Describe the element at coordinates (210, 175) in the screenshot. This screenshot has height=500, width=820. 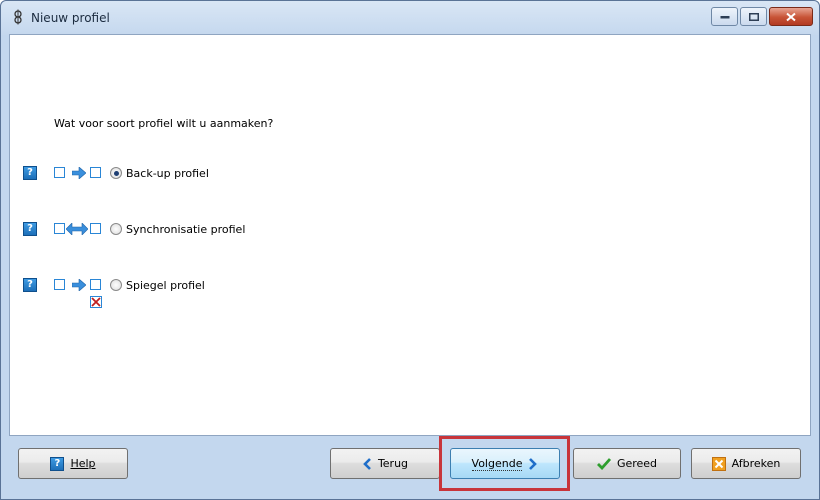
I see `option-backup: ? Back-up profiel` at that location.